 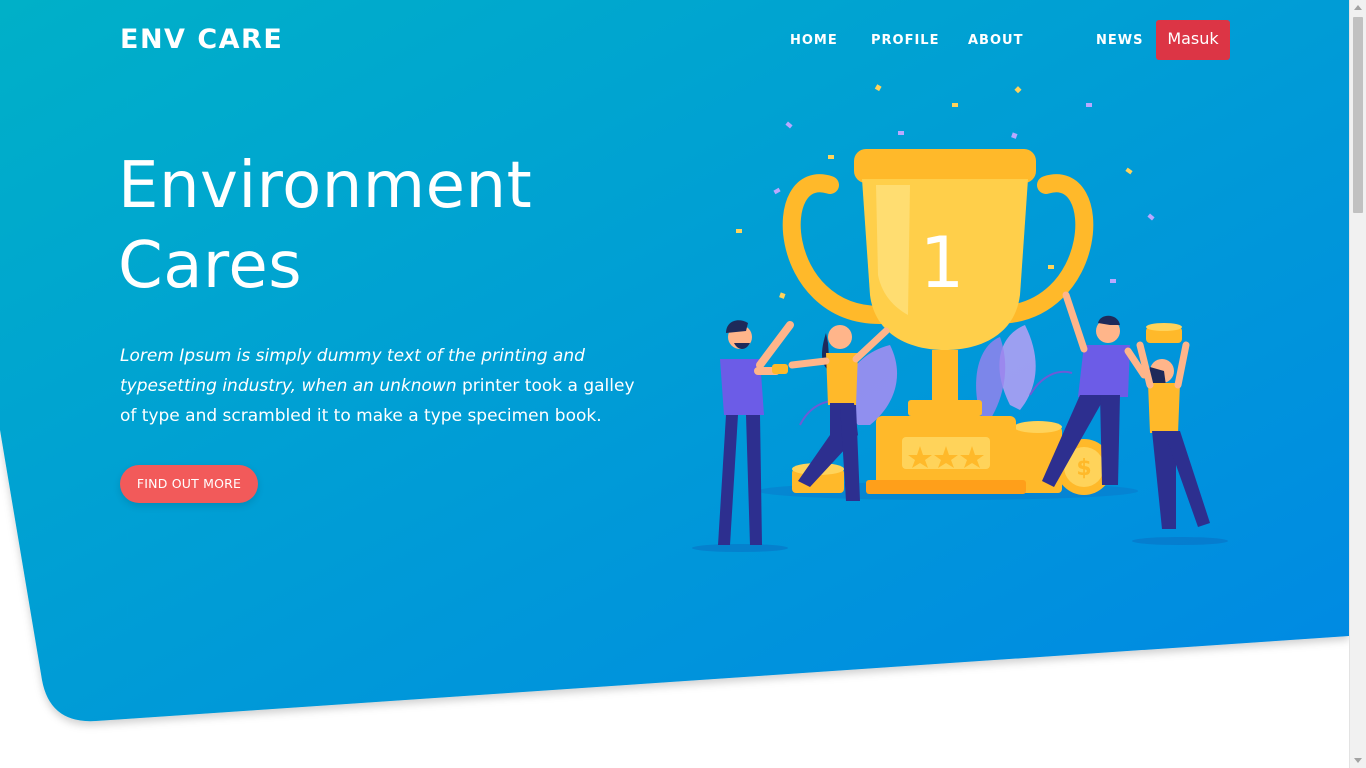 I want to click on nav-profile: PROFILE, so click(x=905, y=40).